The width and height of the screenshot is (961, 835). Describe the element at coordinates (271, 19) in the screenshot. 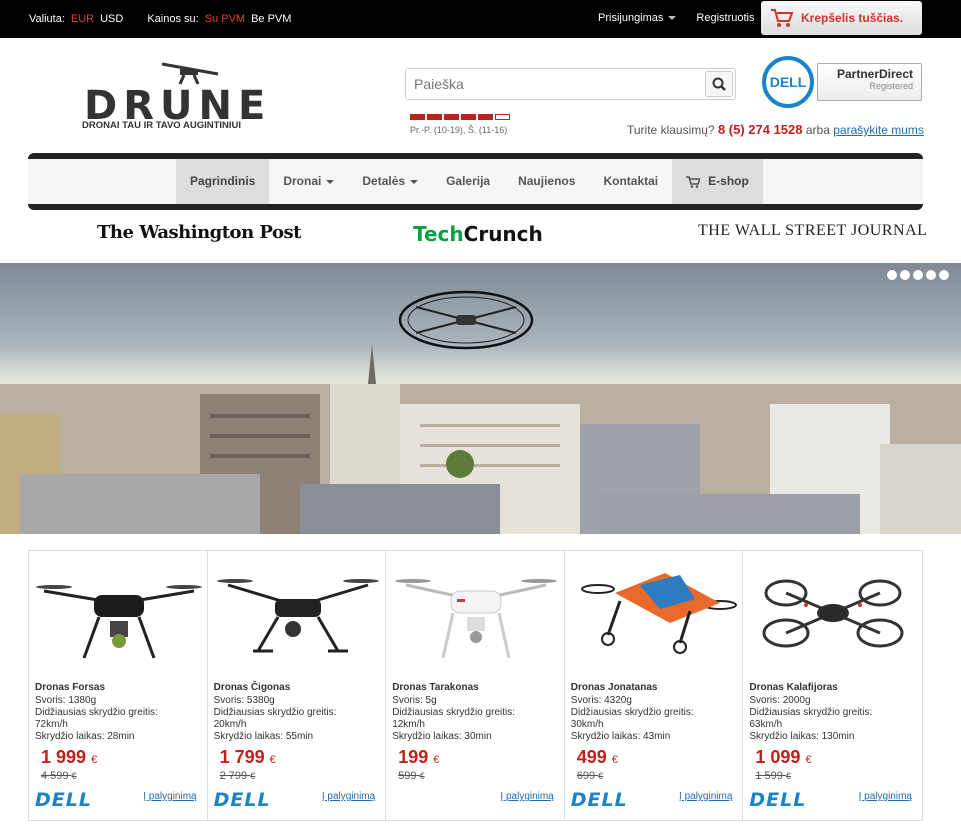

I see `price-without-vat-link: Be PVM` at that location.